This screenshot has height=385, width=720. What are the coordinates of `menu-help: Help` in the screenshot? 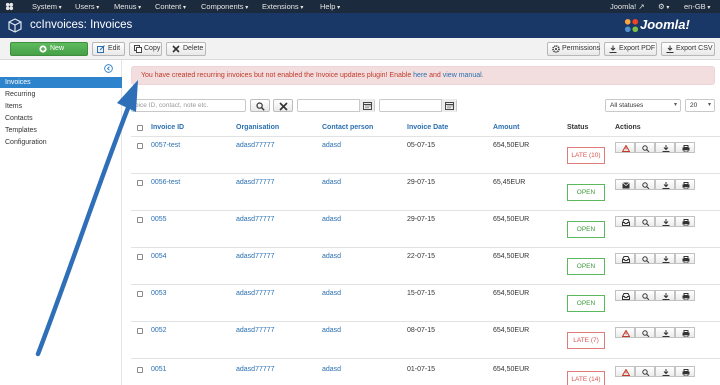 It's located at (330, 6).